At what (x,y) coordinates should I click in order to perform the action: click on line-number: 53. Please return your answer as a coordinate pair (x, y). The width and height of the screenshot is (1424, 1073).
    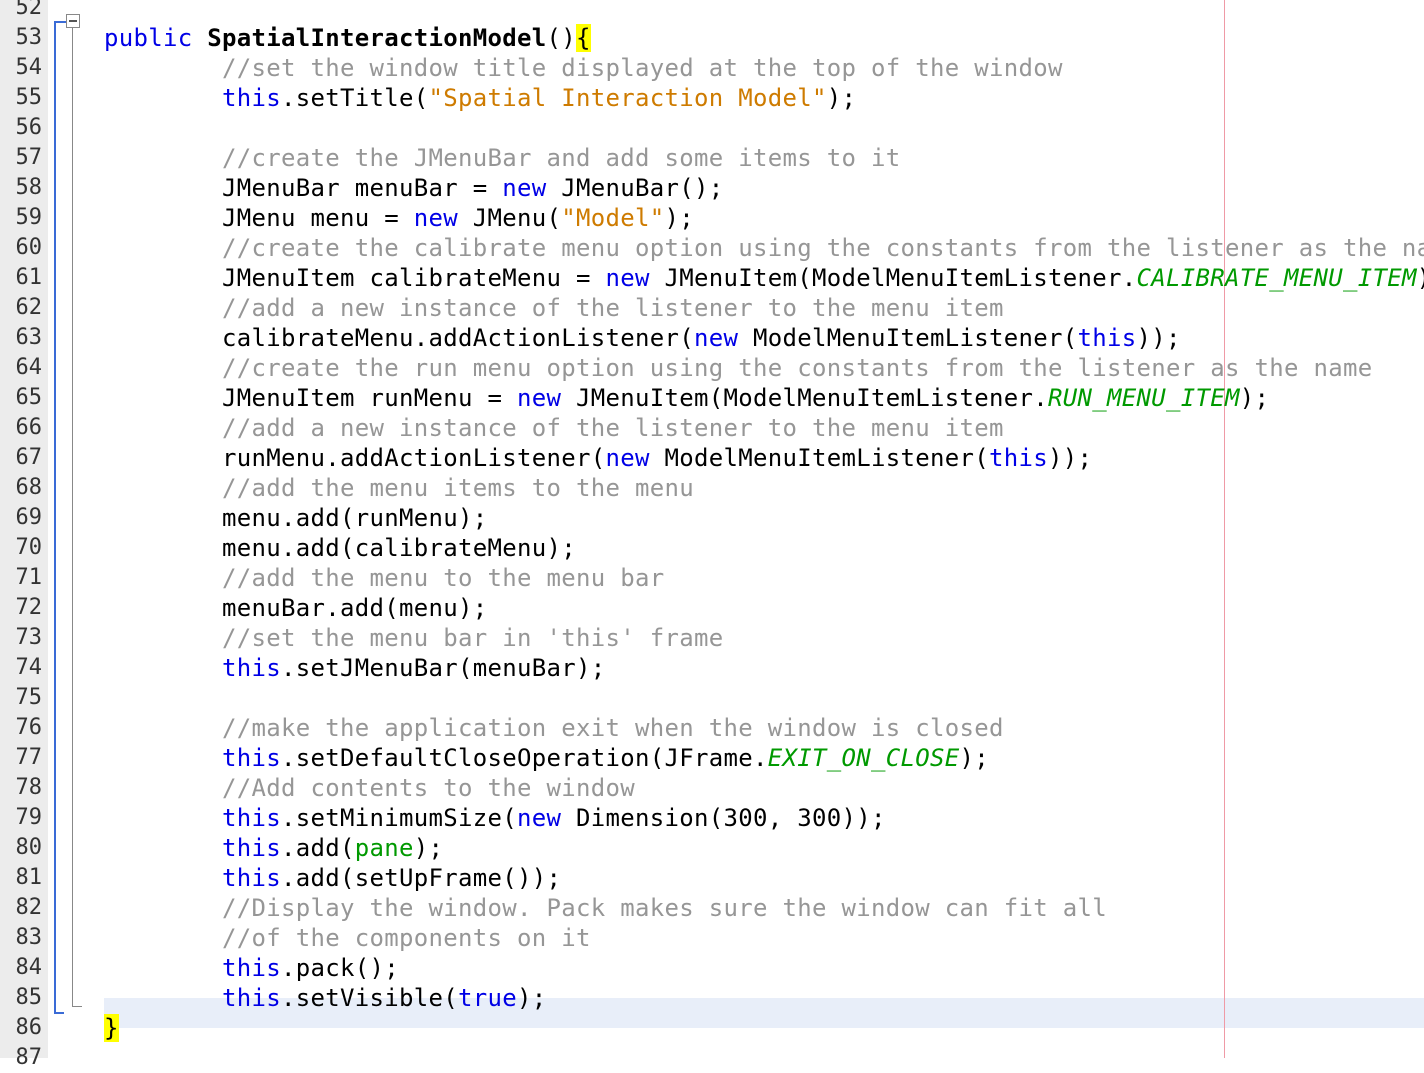
    Looking at the image, I should click on (29, 37).